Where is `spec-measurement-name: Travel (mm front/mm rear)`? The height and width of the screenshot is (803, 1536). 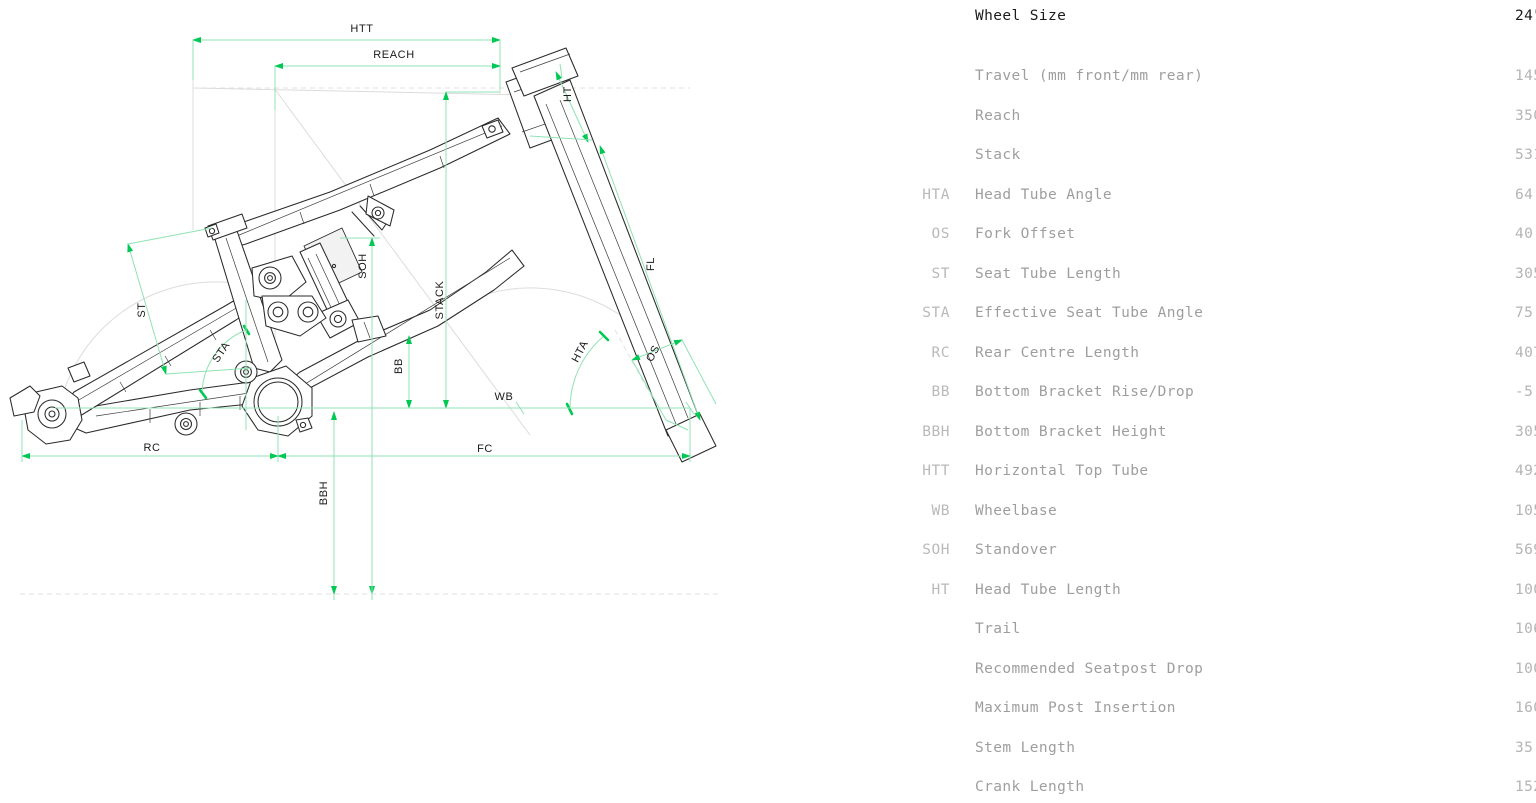
spec-measurement-name: Travel (mm front/mm rear) is located at coordinates (1089, 76).